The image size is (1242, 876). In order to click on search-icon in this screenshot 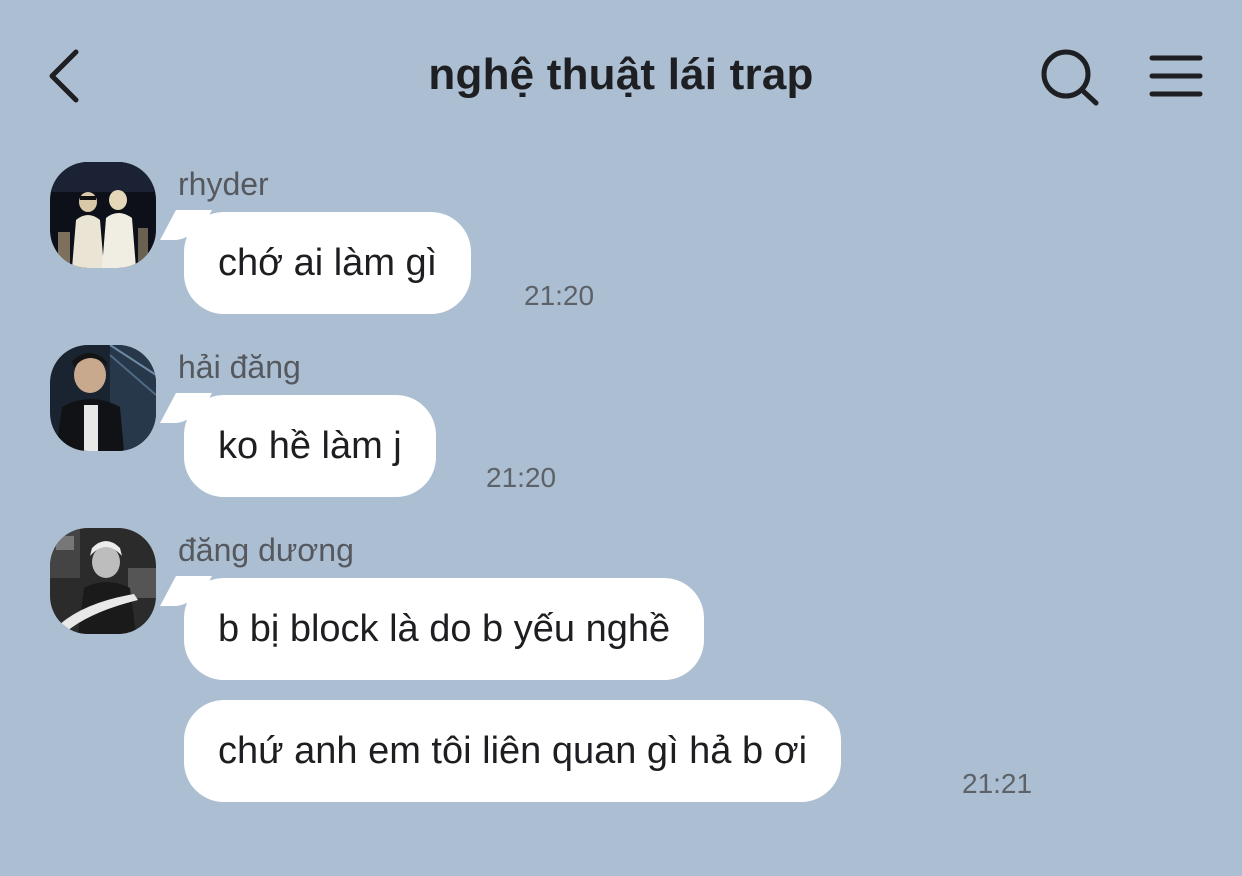, I will do `click(1069, 77)`.